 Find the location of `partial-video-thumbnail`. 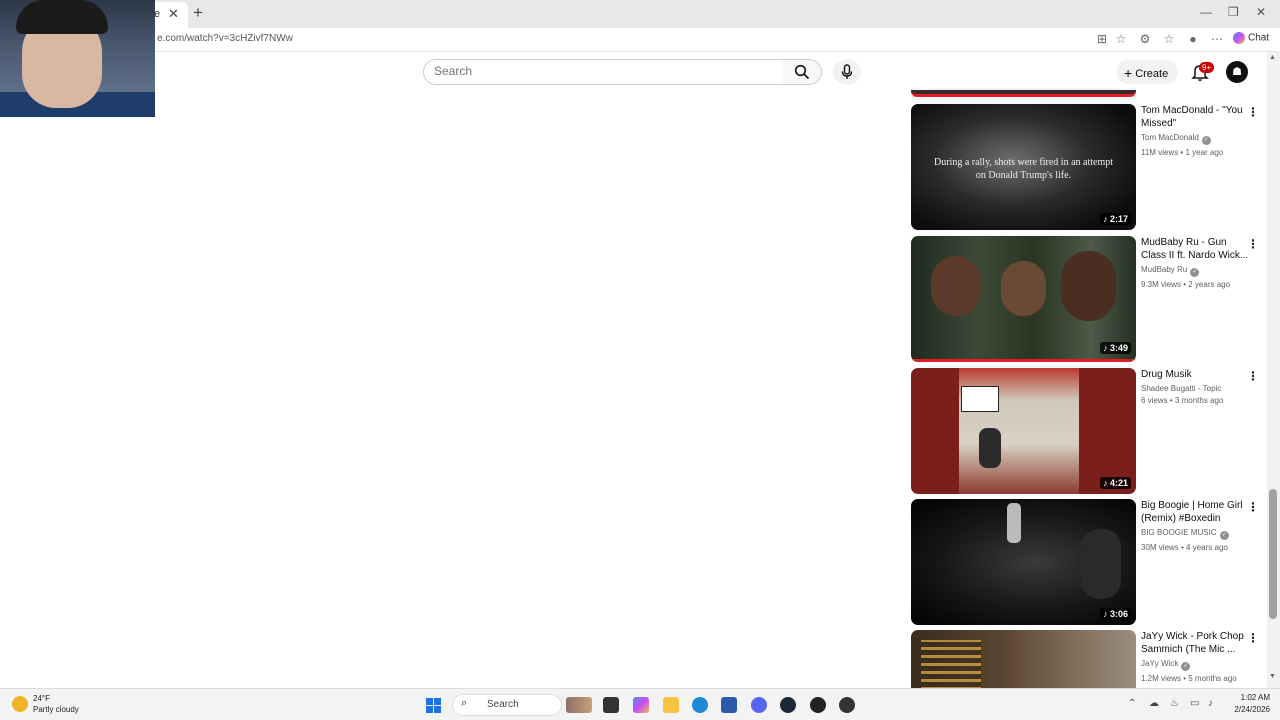

partial-video-thumbnail is located at coordinates (1023, 93).